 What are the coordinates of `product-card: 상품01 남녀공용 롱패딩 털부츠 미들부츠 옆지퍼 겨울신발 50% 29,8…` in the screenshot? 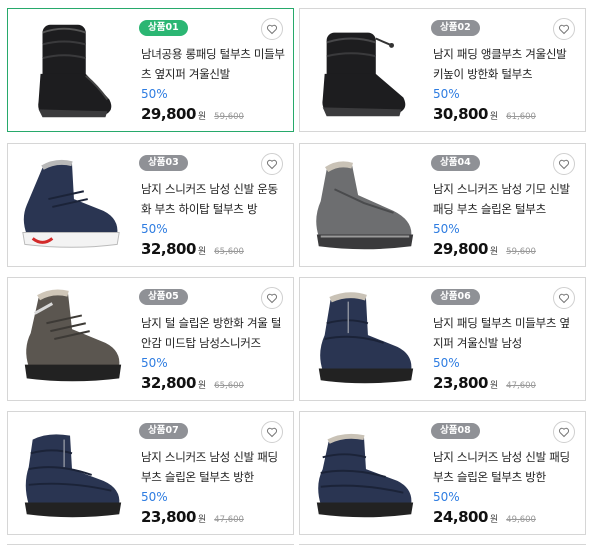 It's located at (150, 70).